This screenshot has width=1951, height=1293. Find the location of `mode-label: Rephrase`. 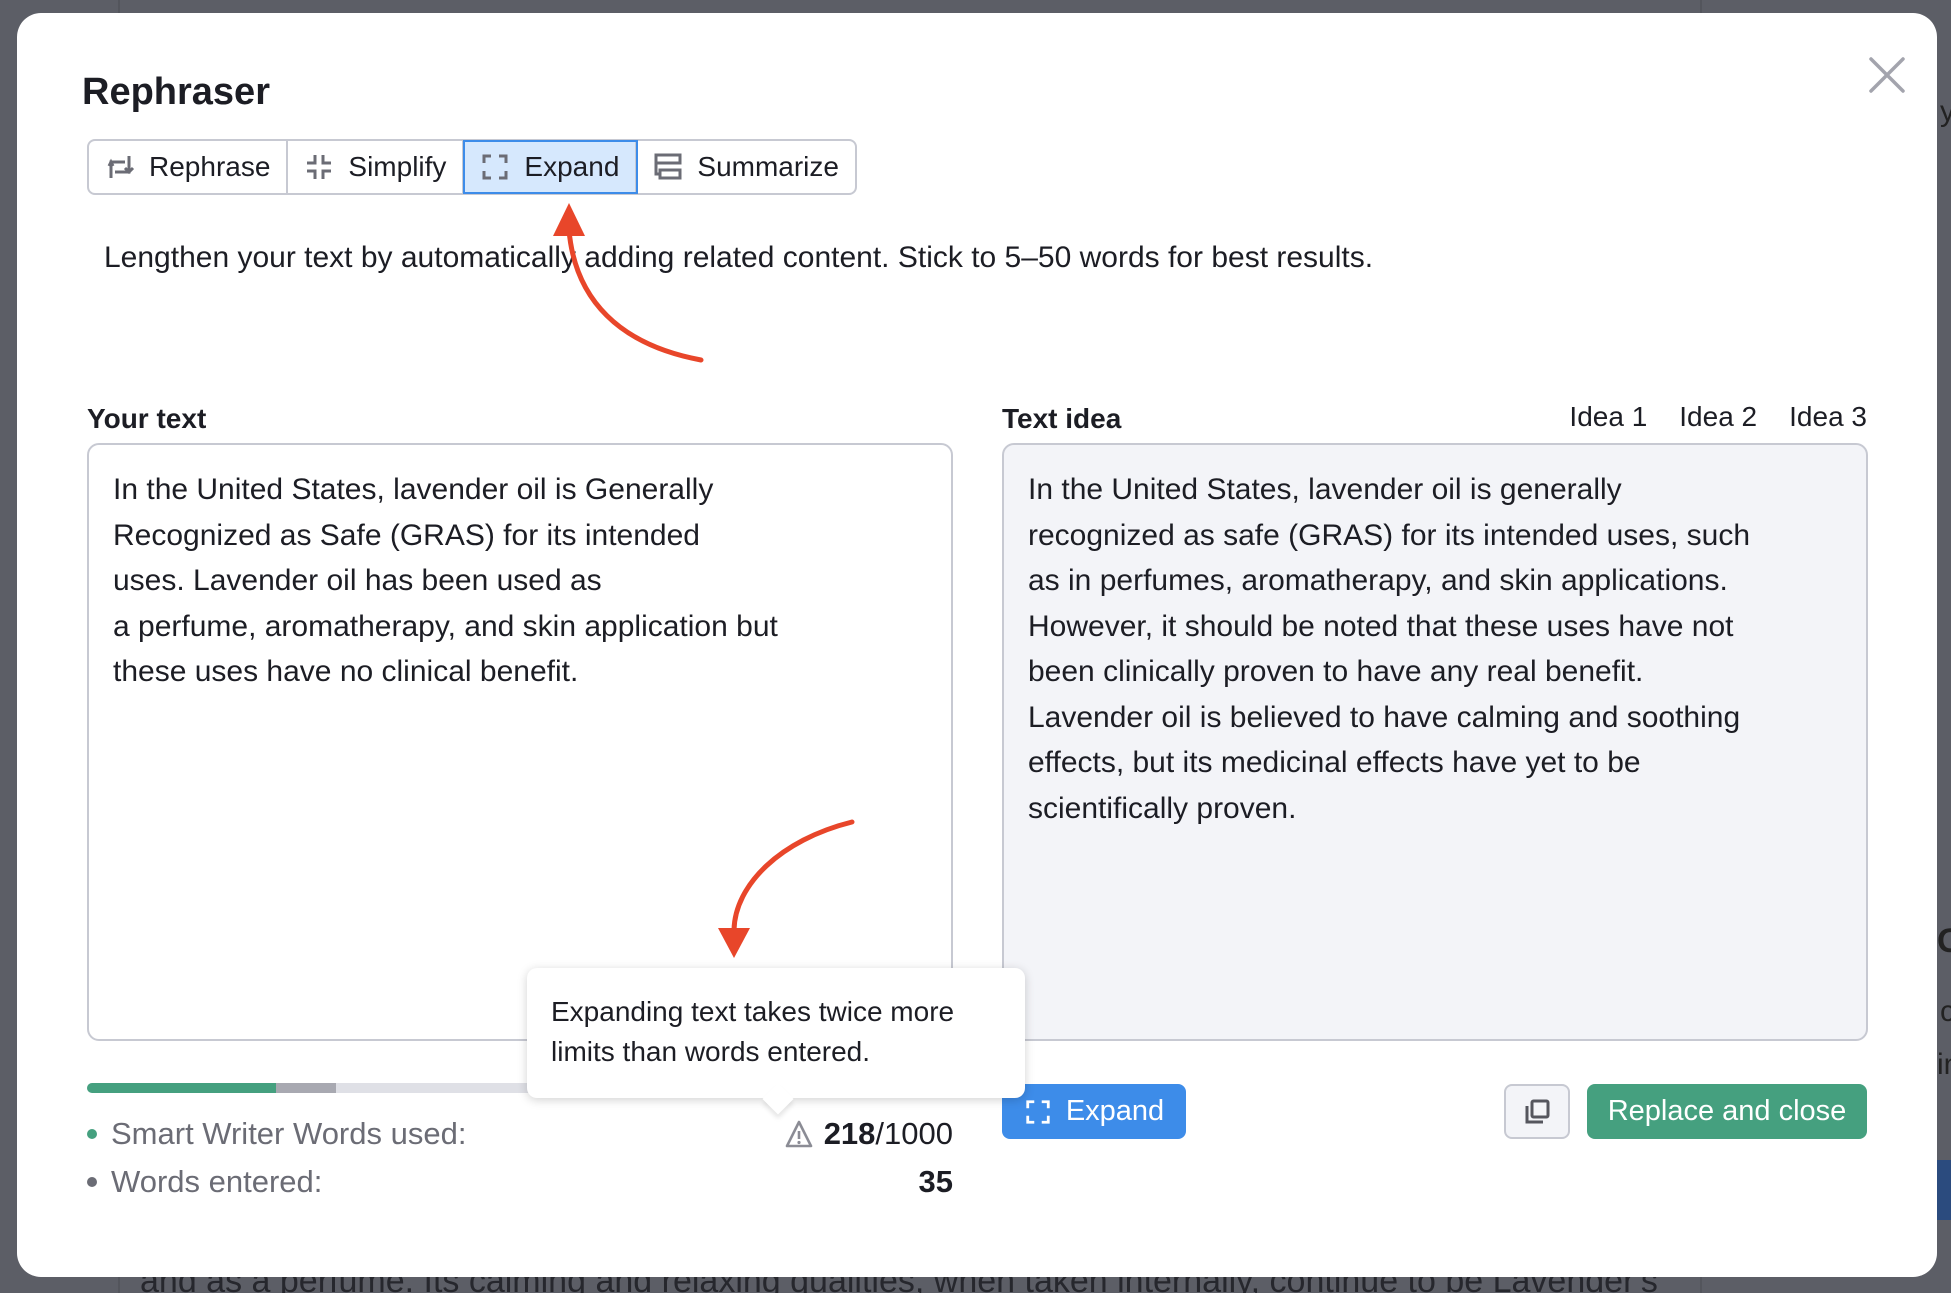

mode-label: Rephrase is located at coordinates (210, 166).